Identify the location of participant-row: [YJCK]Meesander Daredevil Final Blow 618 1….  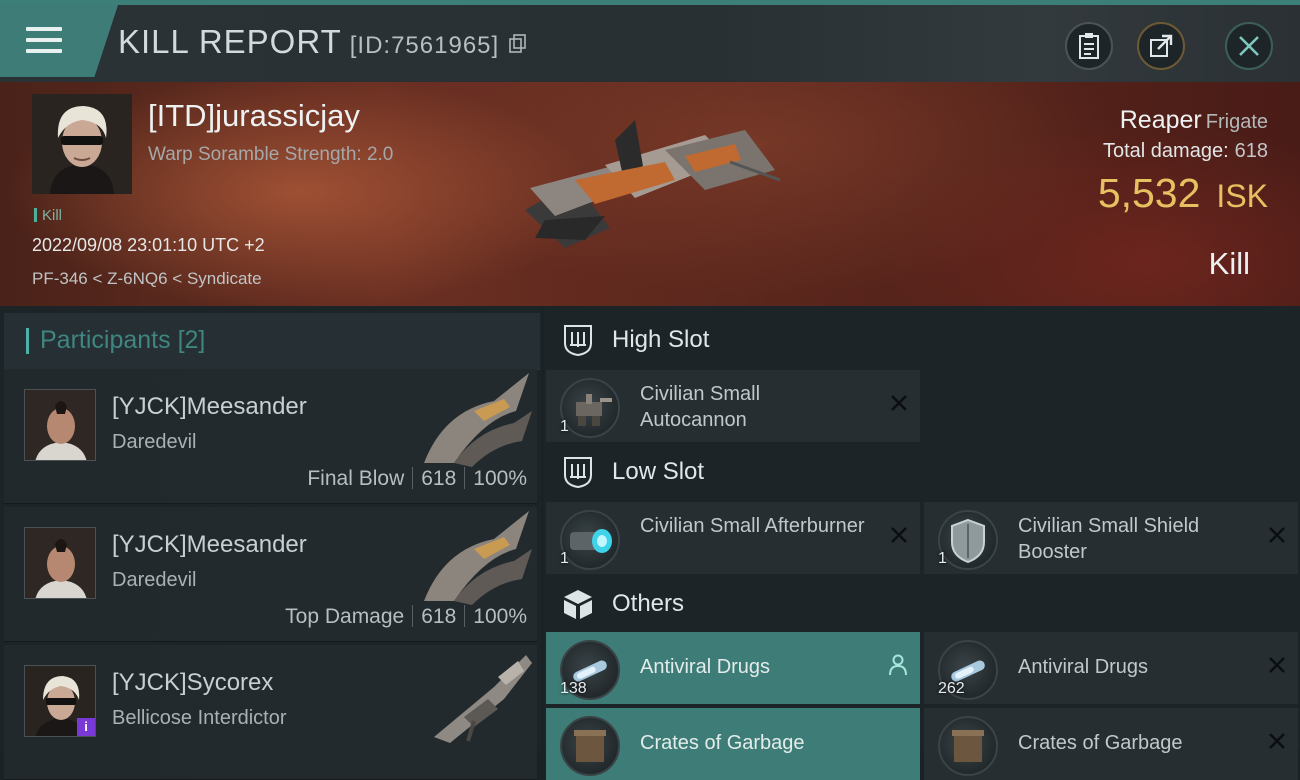
(270, 436).